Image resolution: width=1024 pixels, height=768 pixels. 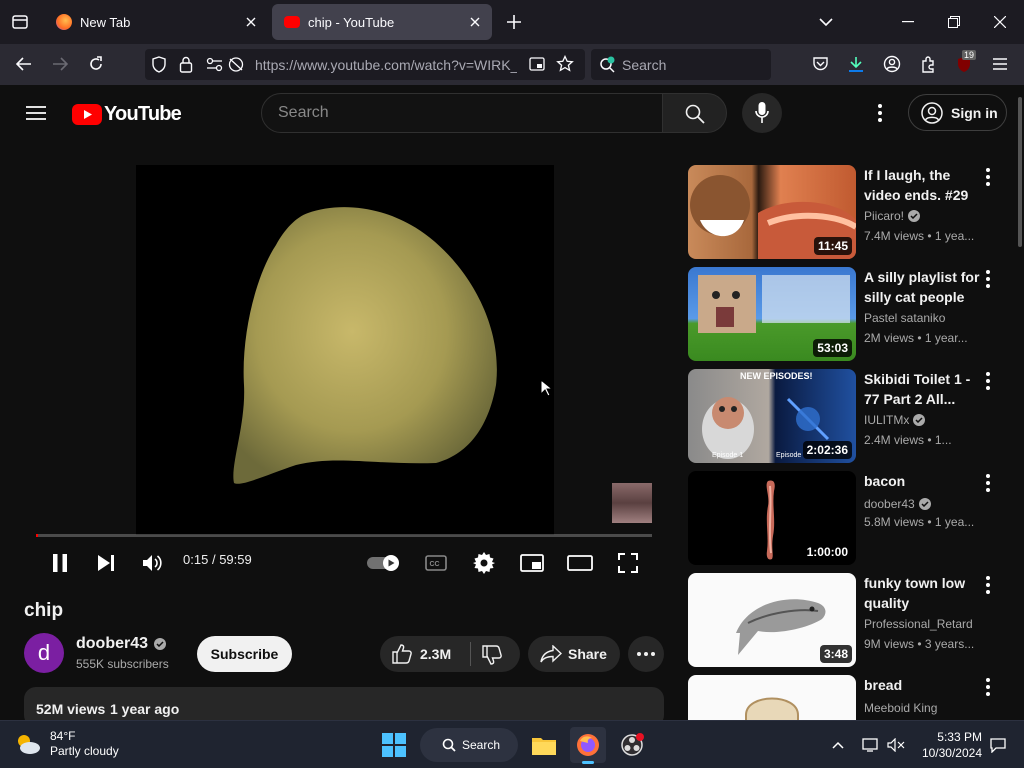 What do you see at coordinates (159, 64) in the screenshot?
I see `shield-icon` at bounding box center [159, 64].